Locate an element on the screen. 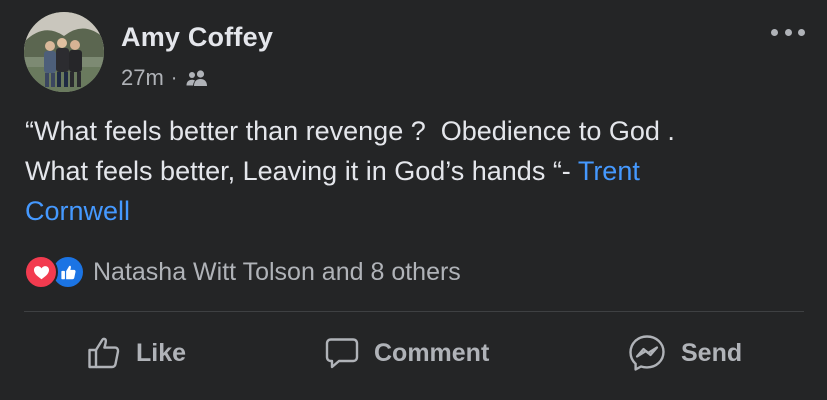  more-options-button is located at coordinates (788, 32).